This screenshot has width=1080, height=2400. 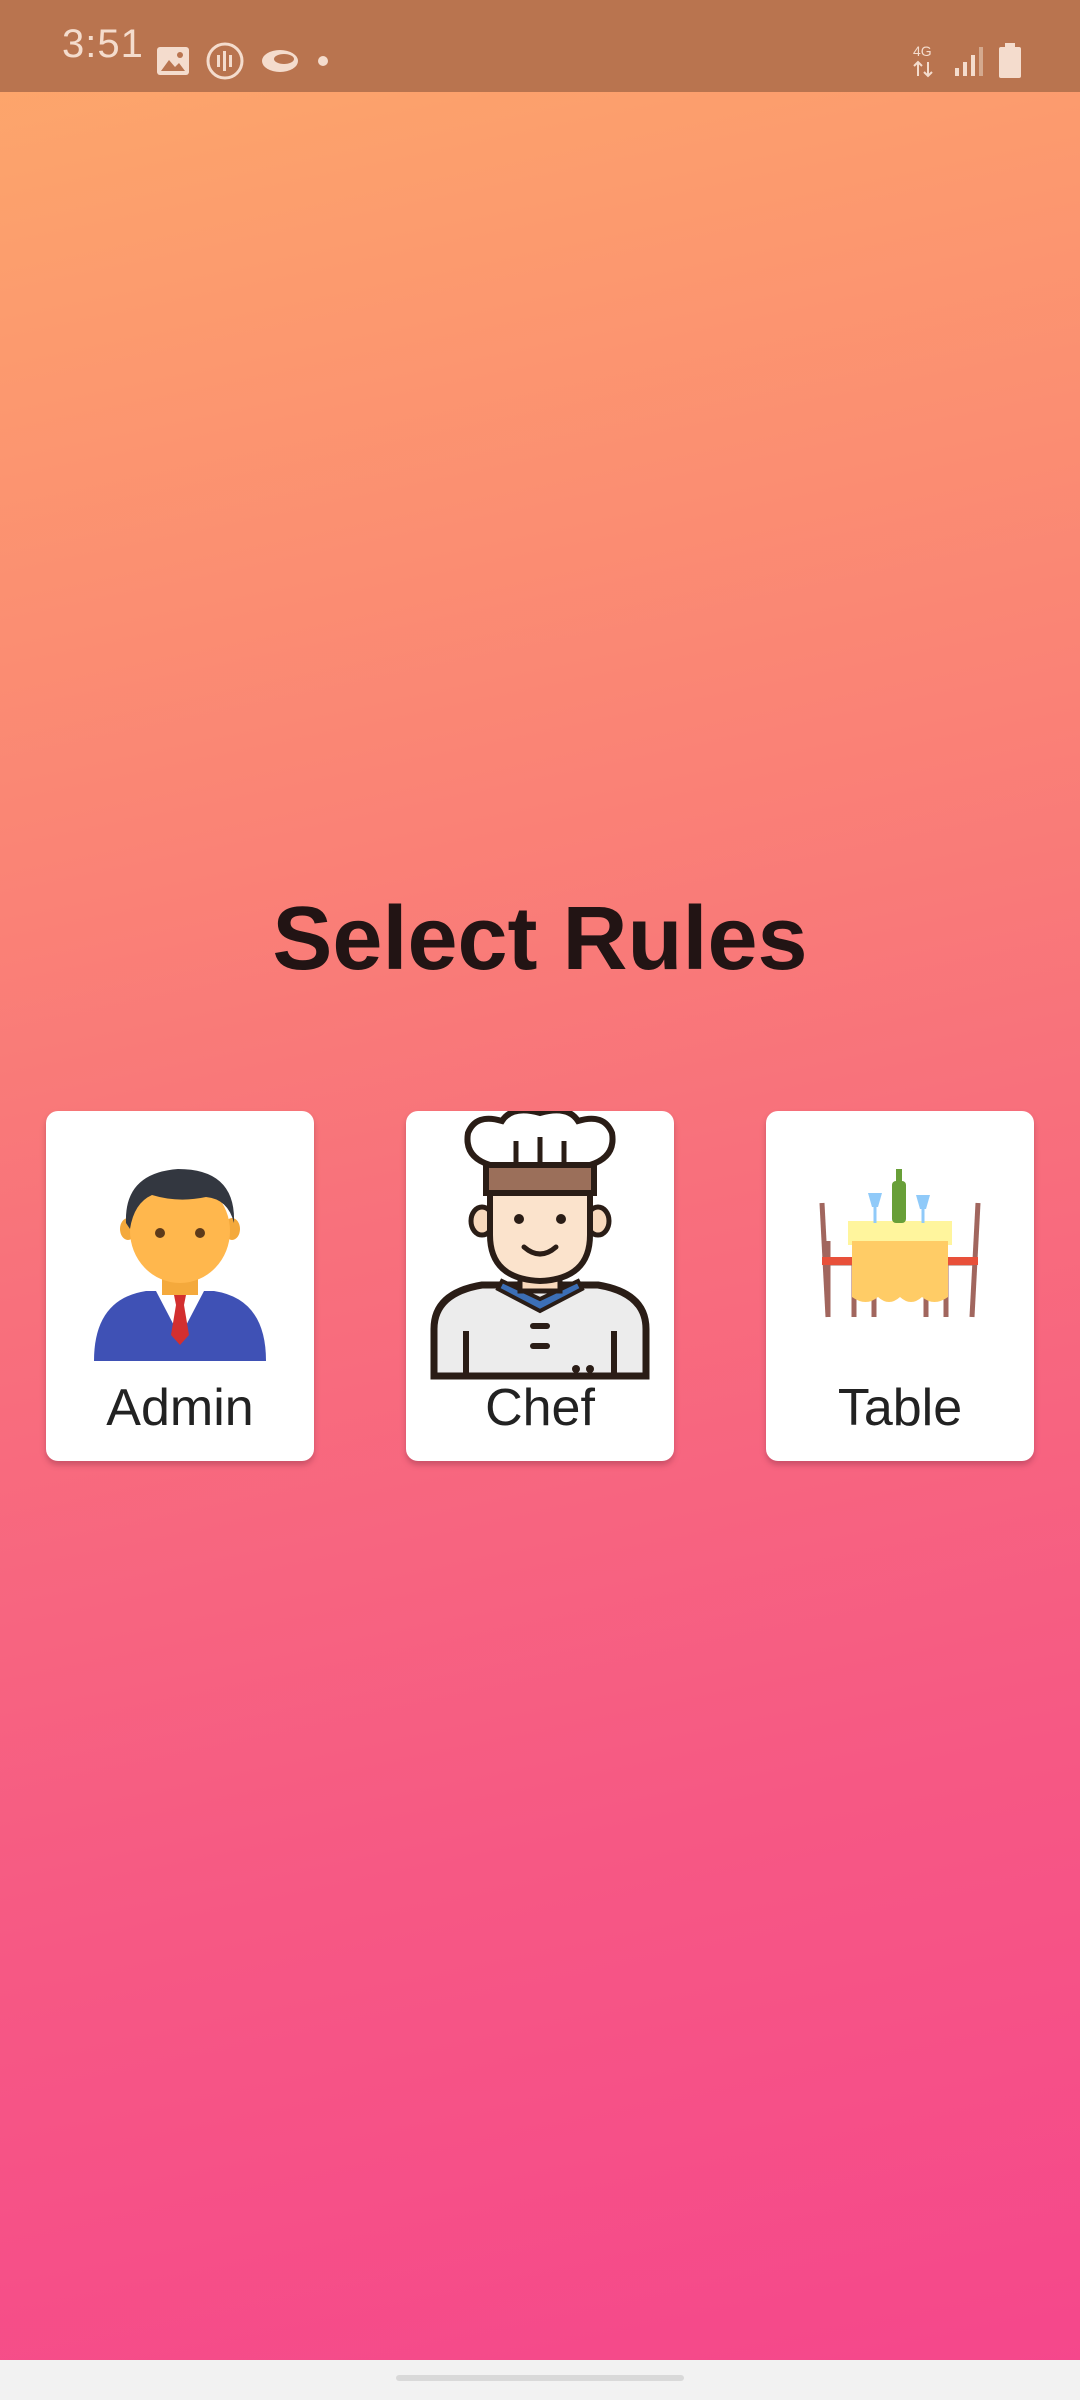 I want to click on home-gesture-handle, so click(x=540, y=2378).